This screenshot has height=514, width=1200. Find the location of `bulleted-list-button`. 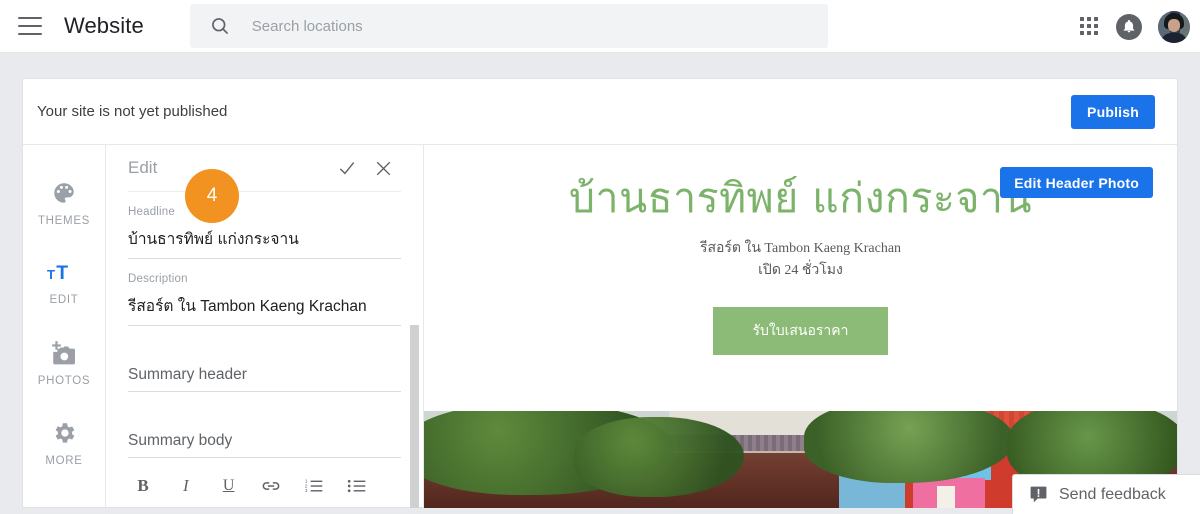

bulleted-list-button is located at coordinates (357, 486).